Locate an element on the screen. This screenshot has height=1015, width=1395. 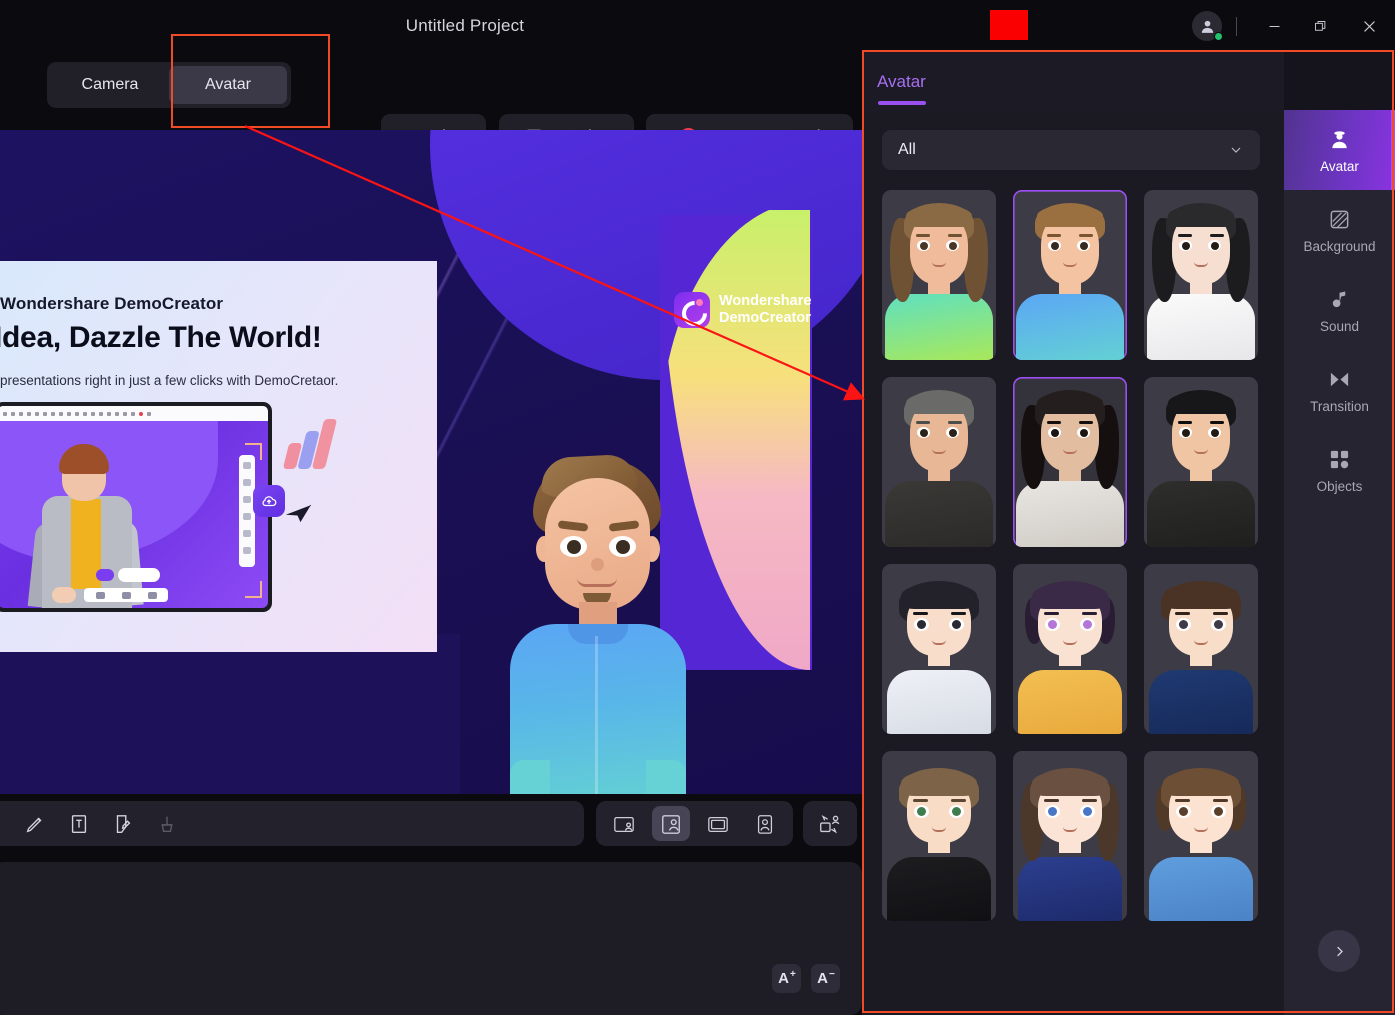
layout-pip-large-button is located at coordinates (671, 823).